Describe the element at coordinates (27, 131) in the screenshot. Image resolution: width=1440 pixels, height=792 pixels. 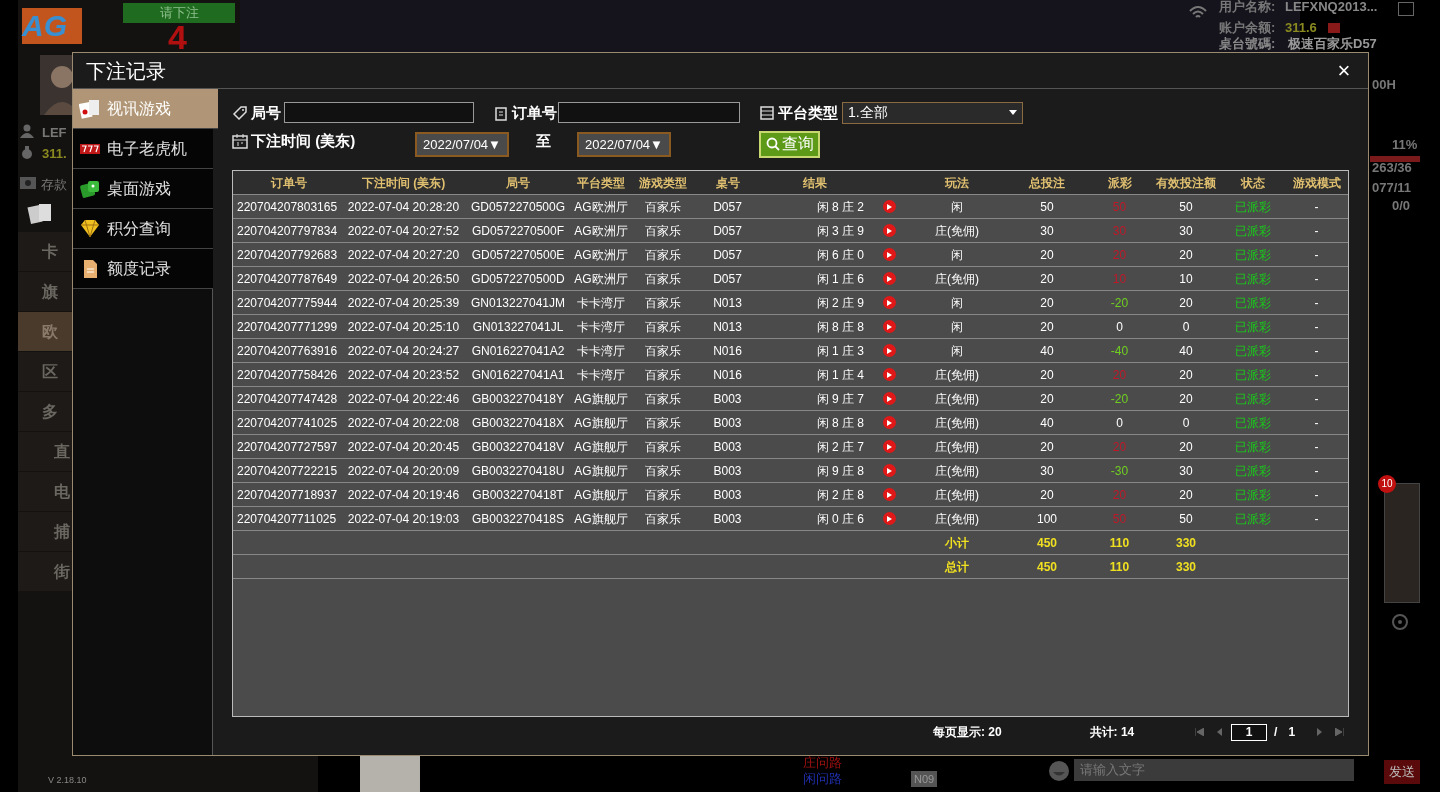
I see `user-icon` at that location.